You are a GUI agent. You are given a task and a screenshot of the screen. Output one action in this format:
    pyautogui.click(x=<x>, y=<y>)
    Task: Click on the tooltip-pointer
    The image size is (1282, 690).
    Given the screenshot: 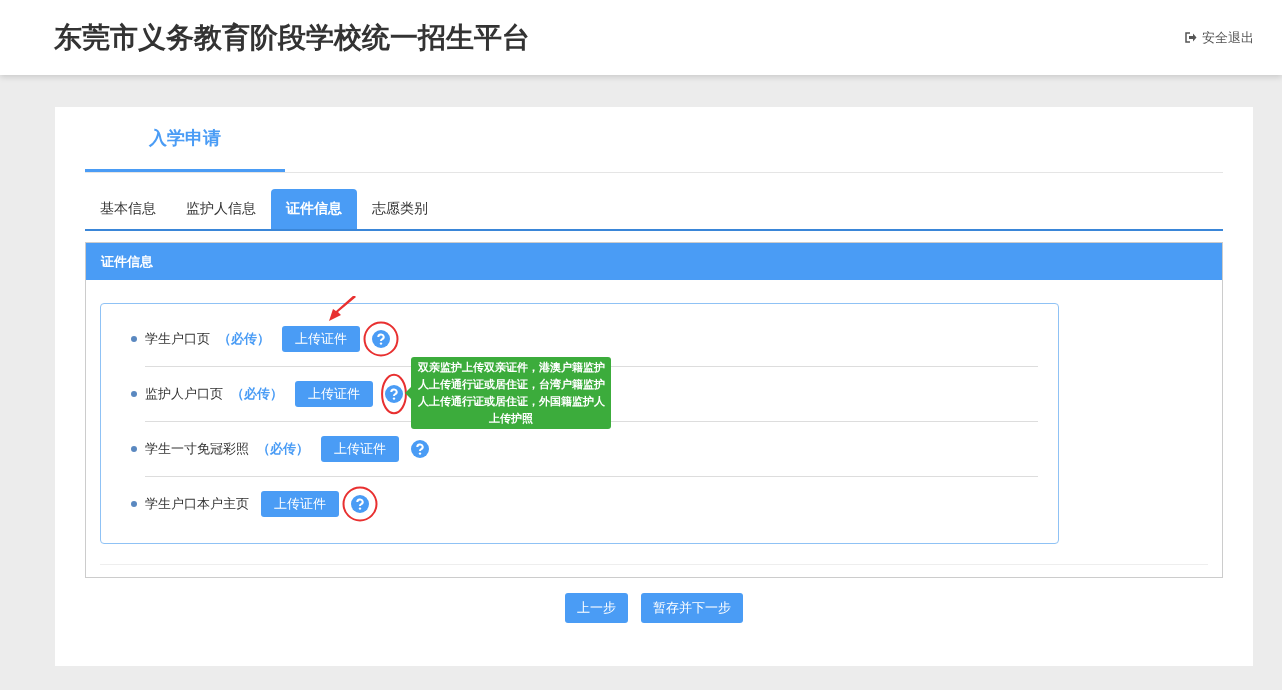 What is the action you would take?
    pyautogui.click(x=408, y=393)
    